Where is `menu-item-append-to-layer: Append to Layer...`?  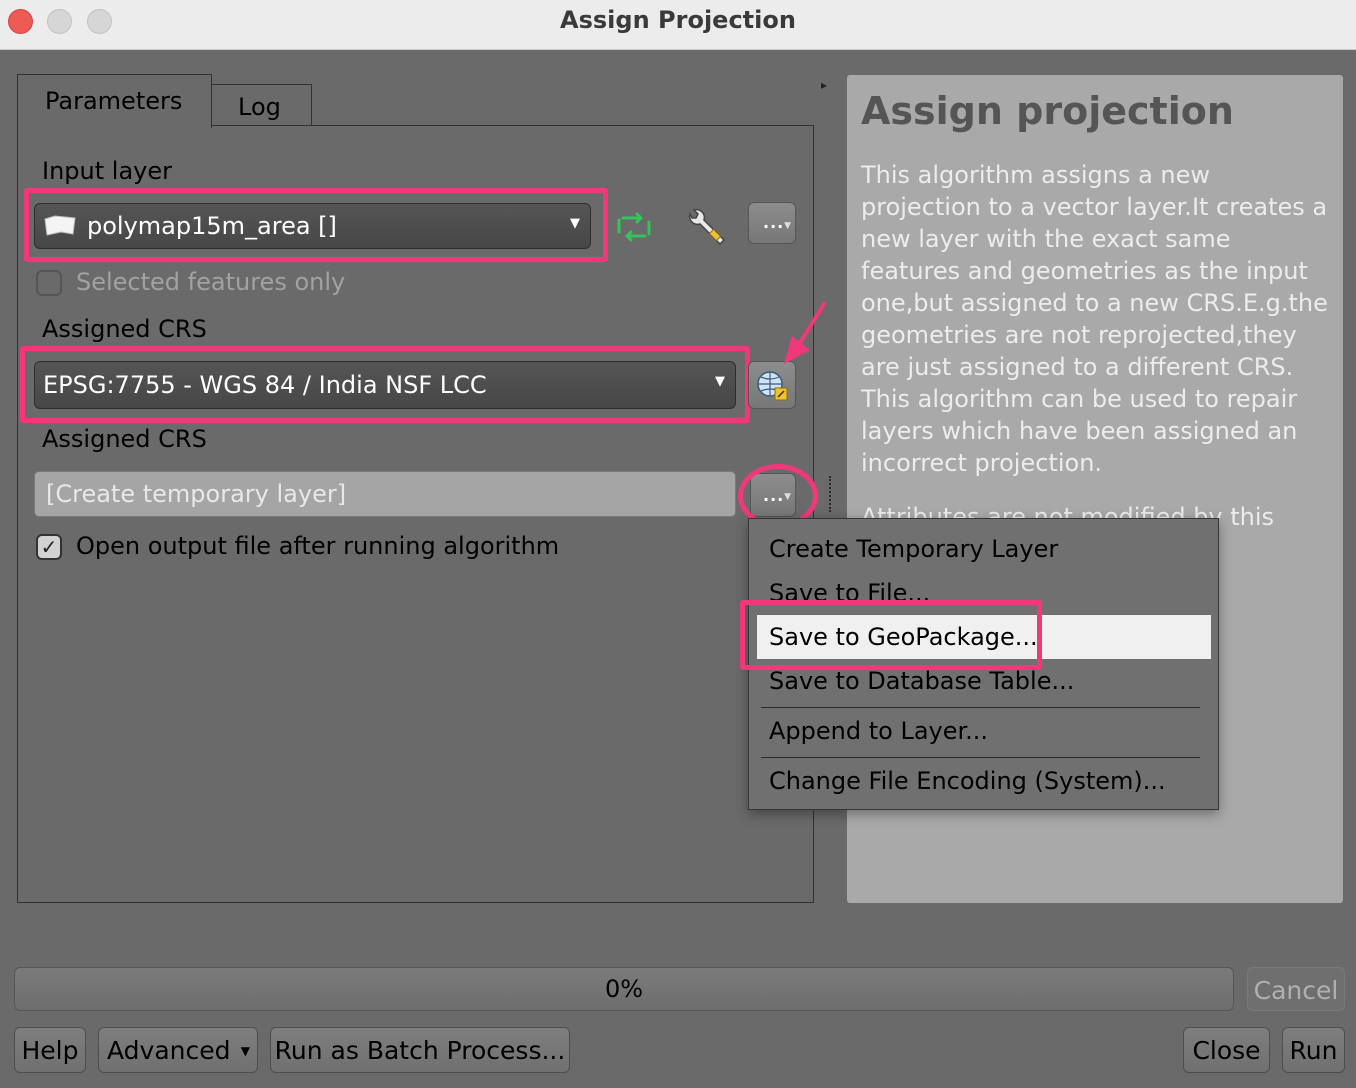
menu-item-append-to-layer: Append to Layer... is located at coordinates (878, 731).